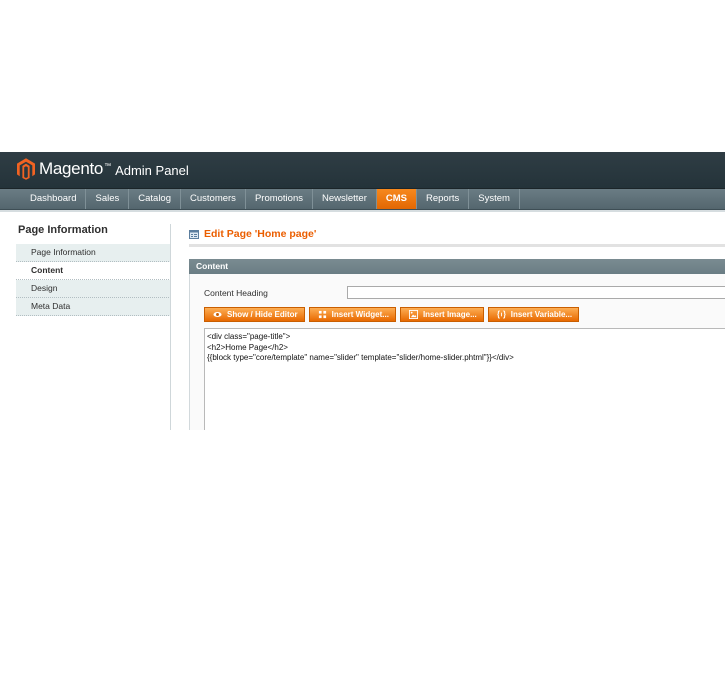 The image size is (725, 680). Describe the element at coordinates (26, 169) in the screenshot. I see `magento-logo-icon` at that location.